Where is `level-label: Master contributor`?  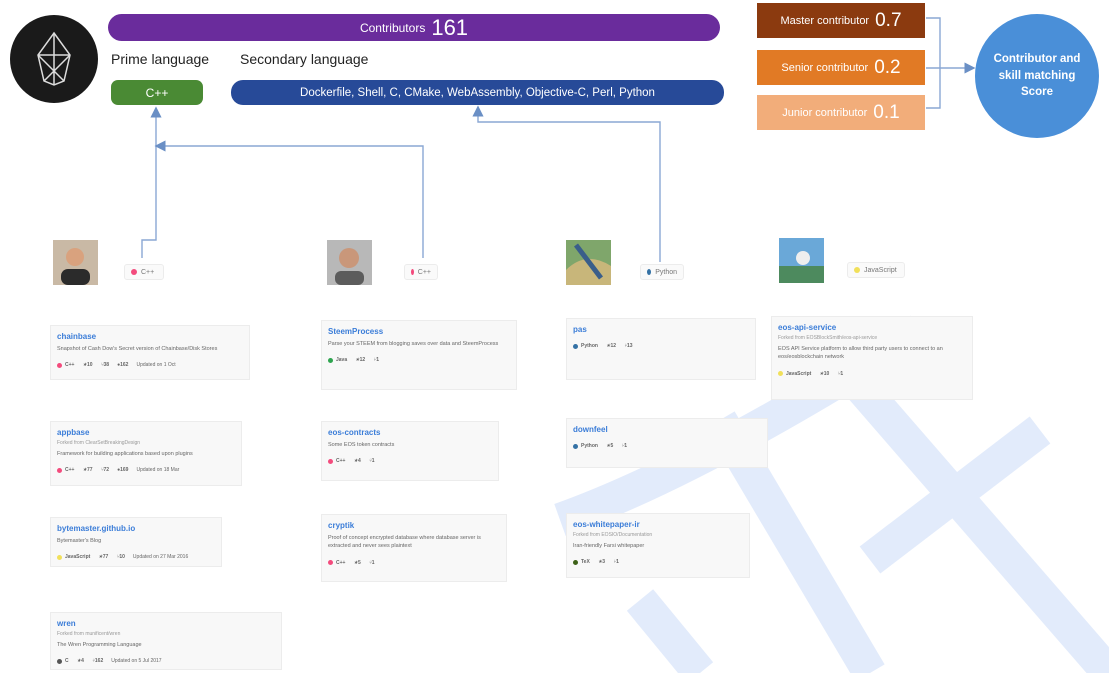
level-label: Master contributor is located at coordinates (825, 20).